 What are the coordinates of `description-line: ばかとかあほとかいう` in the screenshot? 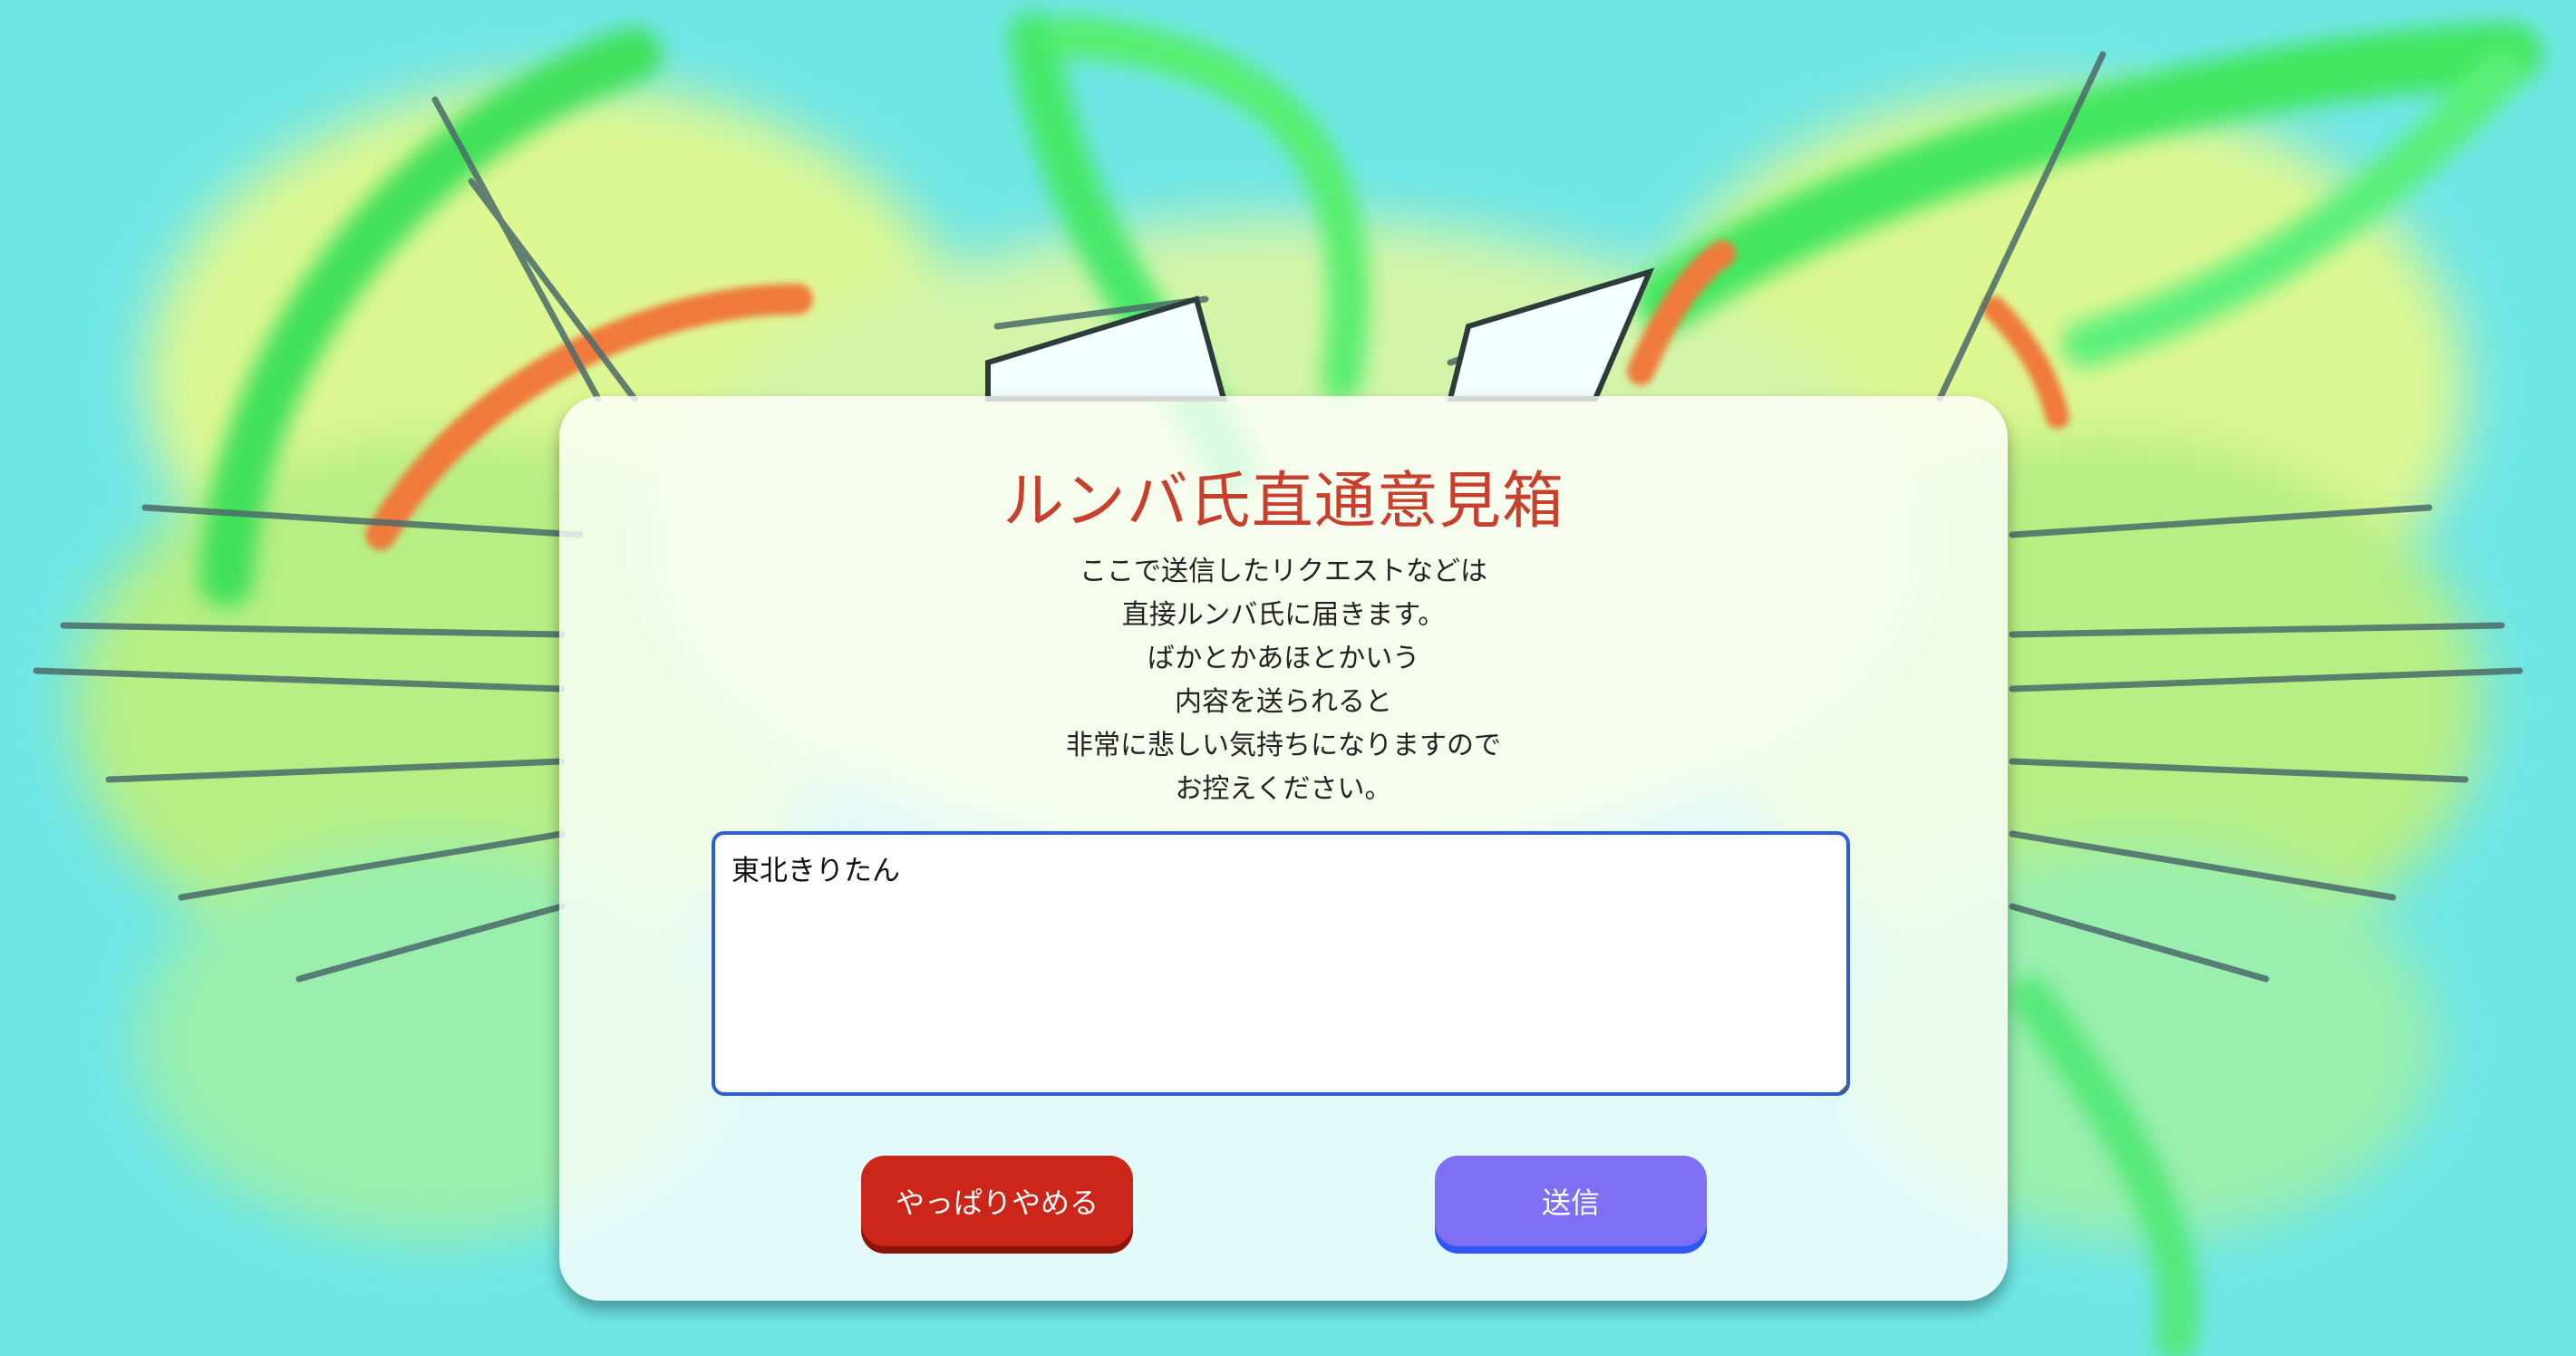 It's located at (1283, 658).